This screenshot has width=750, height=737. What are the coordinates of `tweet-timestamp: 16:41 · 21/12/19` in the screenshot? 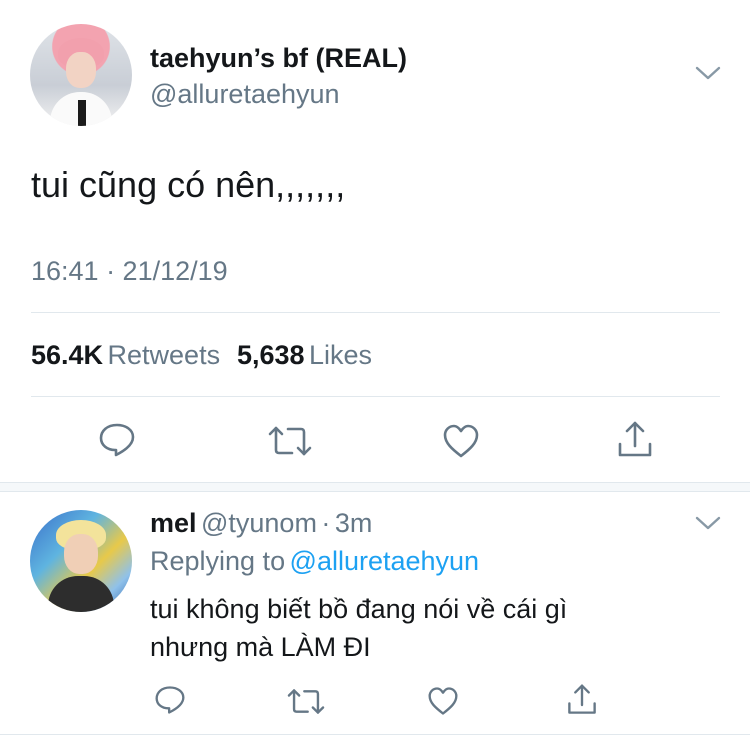 It's located at (129, 271).